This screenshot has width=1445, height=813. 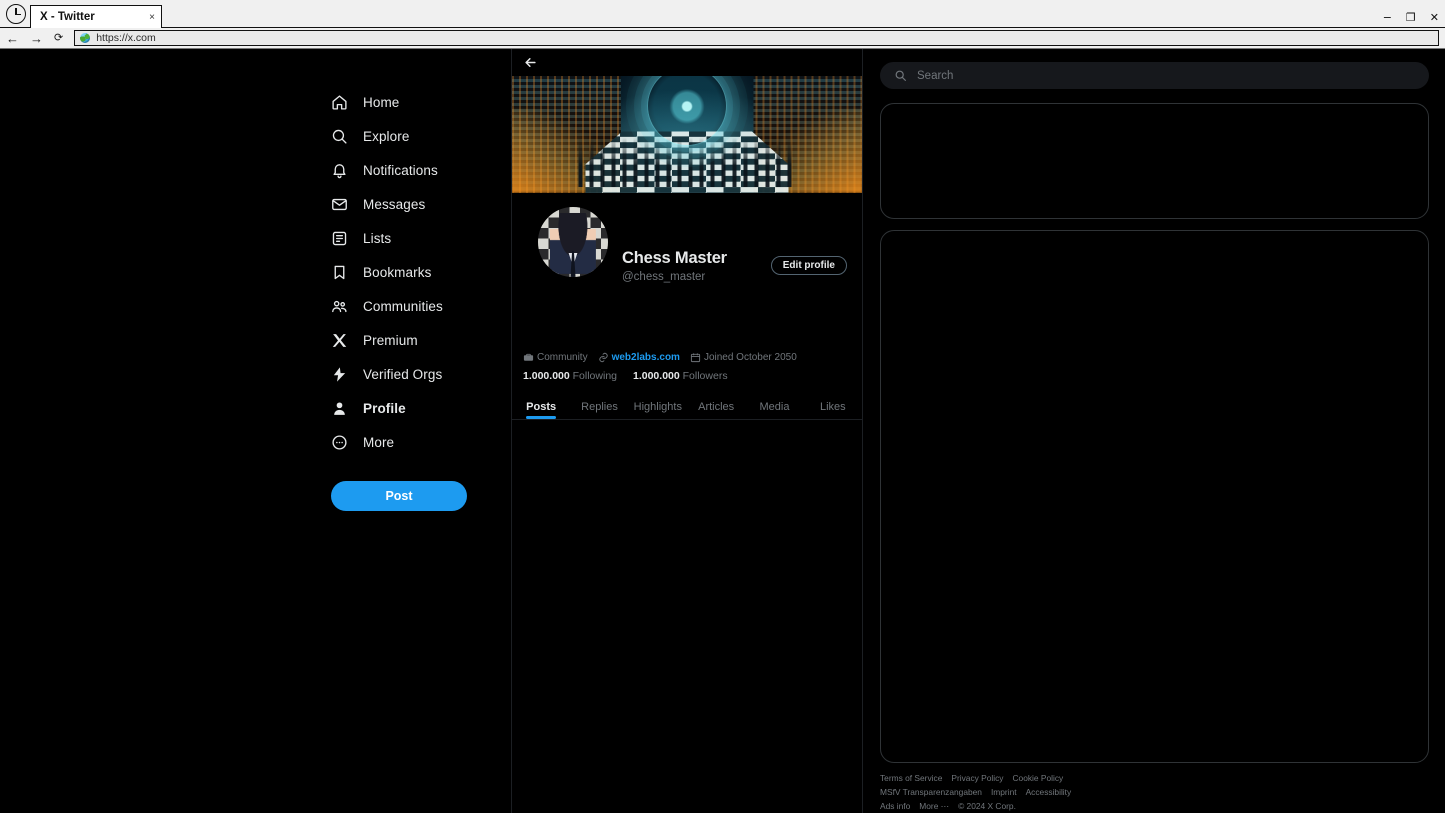 What do you see at coordinates (977, 778) in the screenshot?
I see `footer-link: Privacy Policy` at bounding box center [977, 778].